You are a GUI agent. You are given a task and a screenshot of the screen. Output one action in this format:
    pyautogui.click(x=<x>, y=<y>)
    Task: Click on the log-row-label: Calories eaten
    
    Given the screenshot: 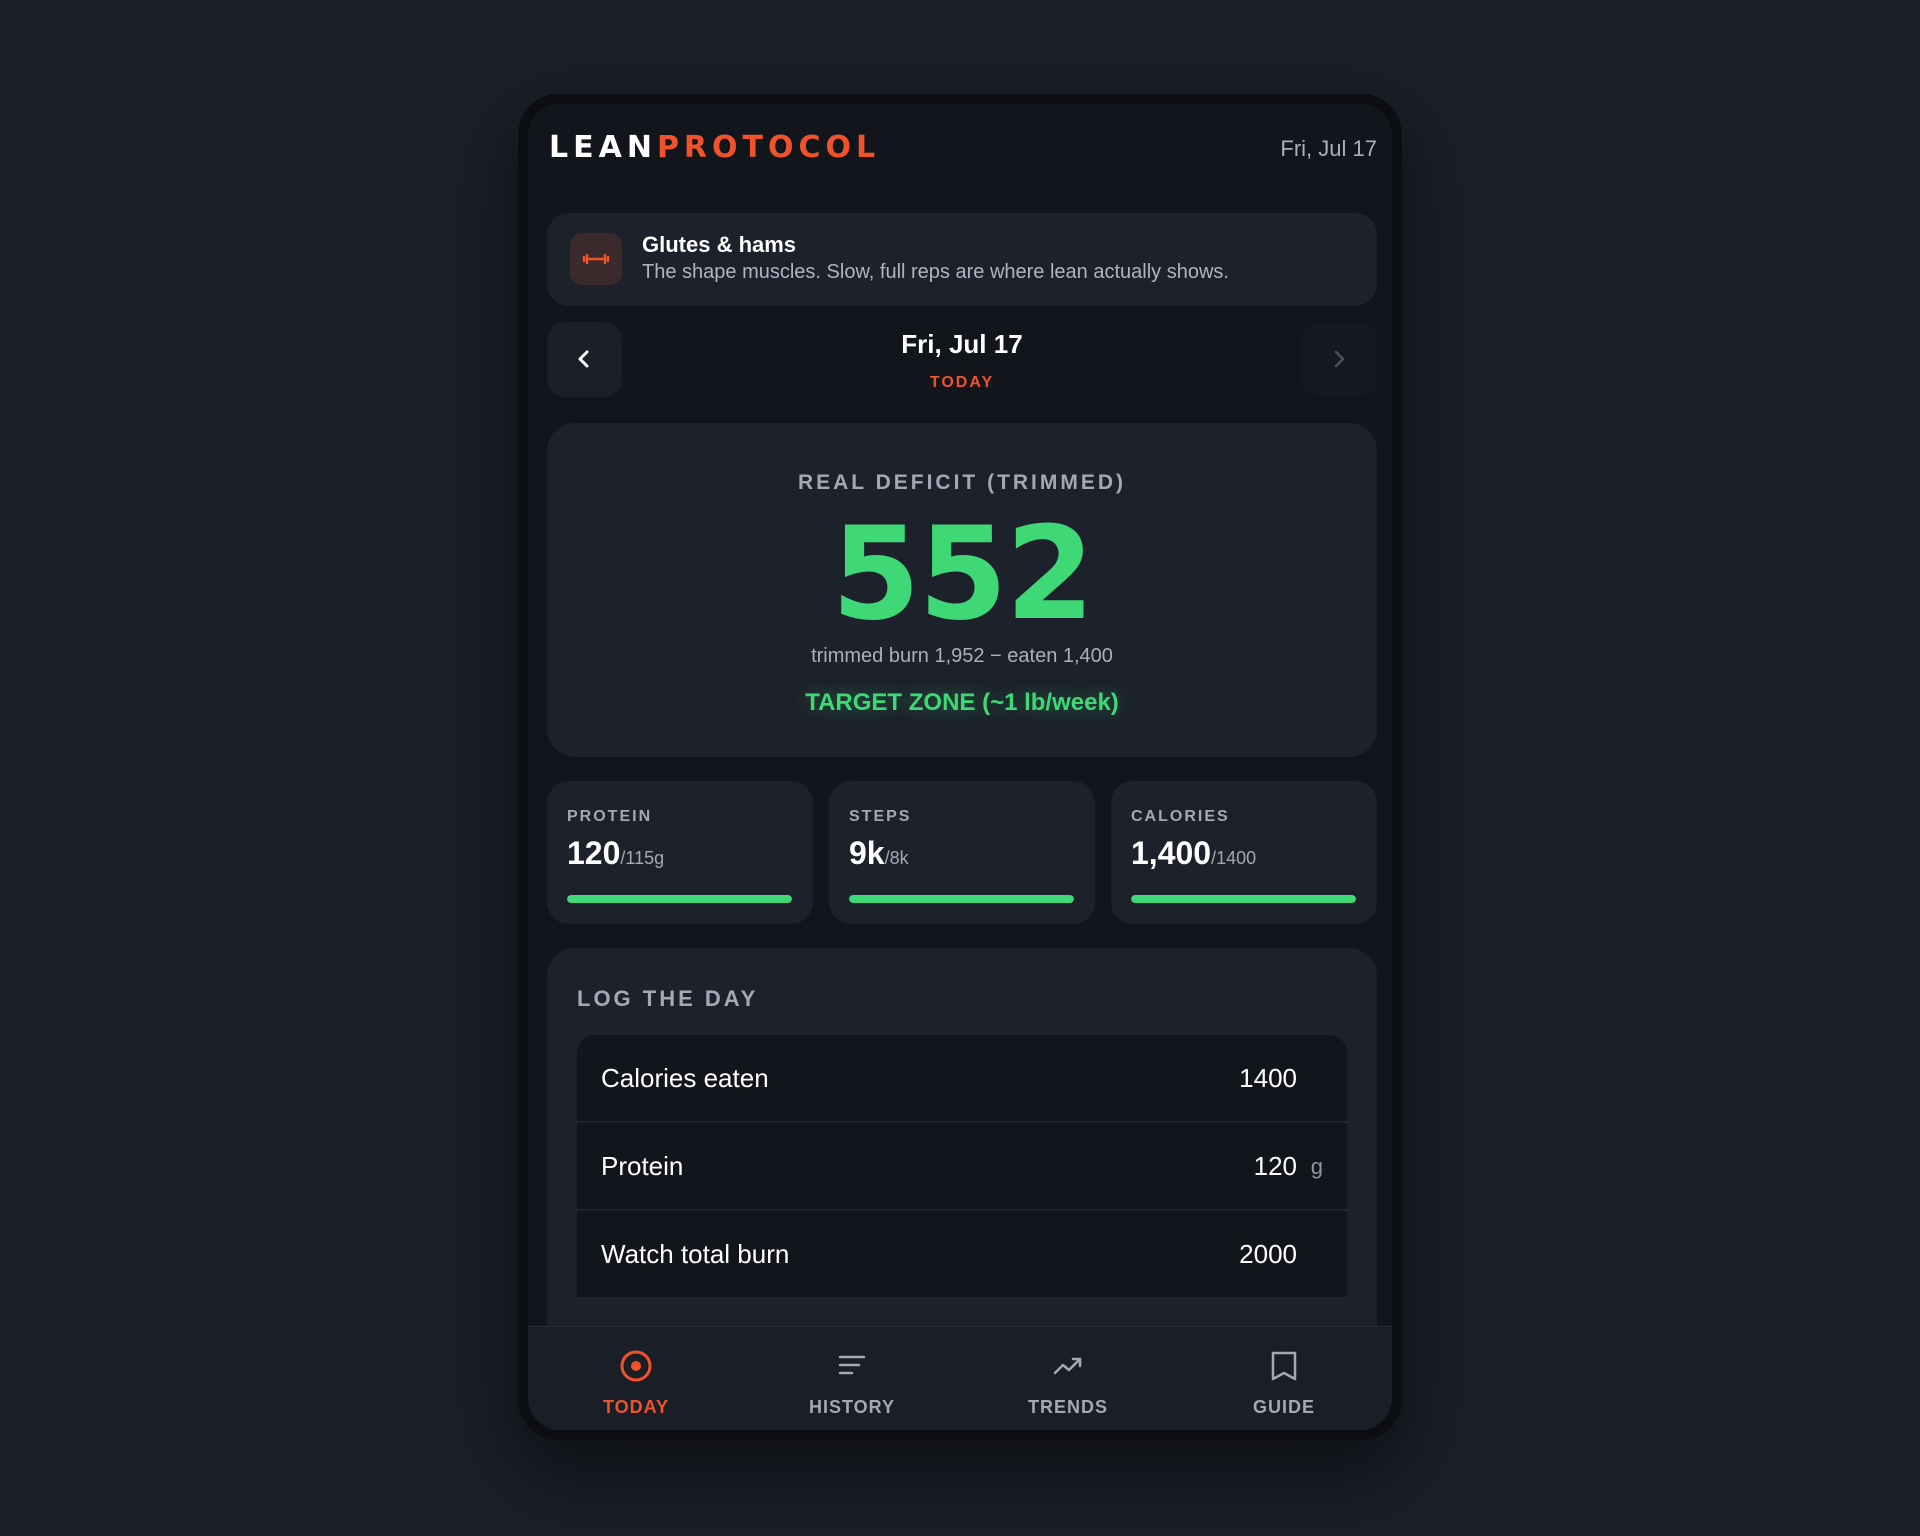 What is the action you would take?
    pyautogui.click(x=685, y=1078)
    